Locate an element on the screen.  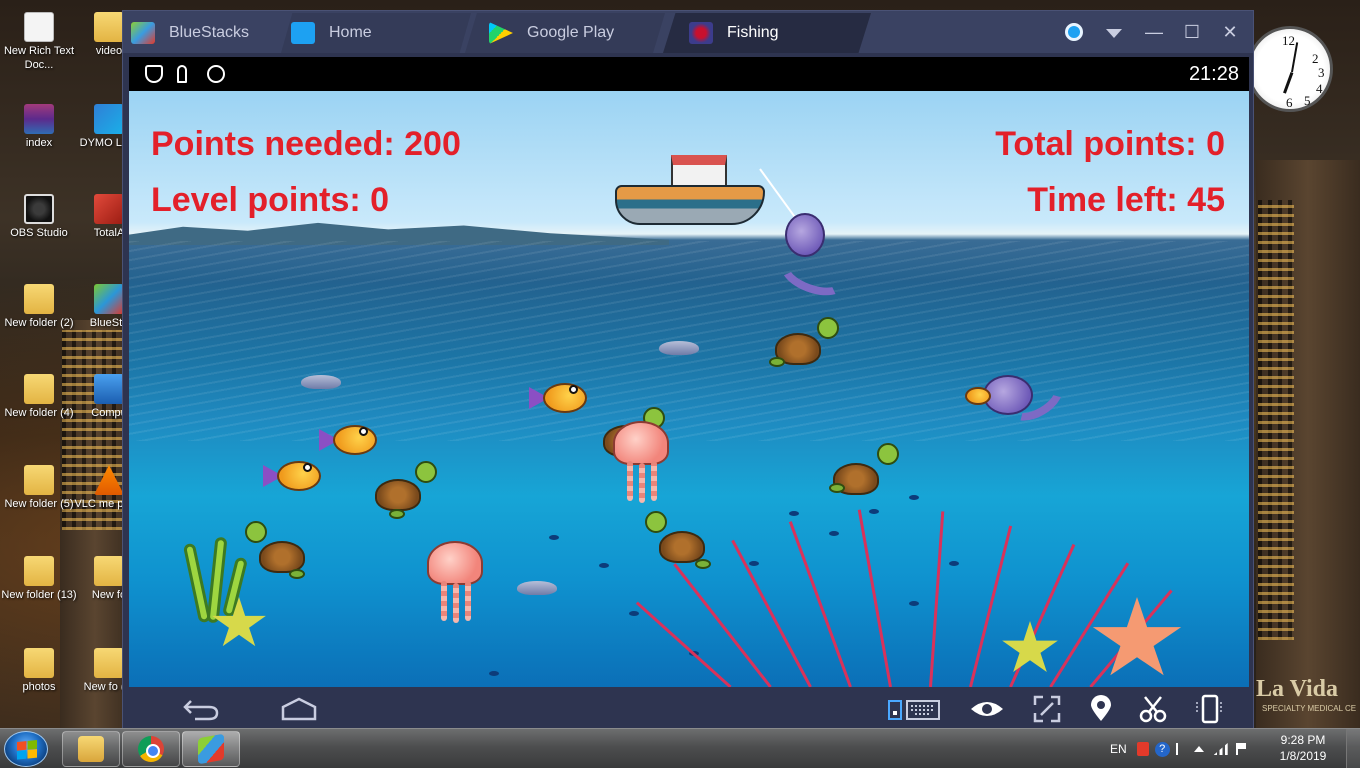
fish-eye is located at coordinates (307, 467).